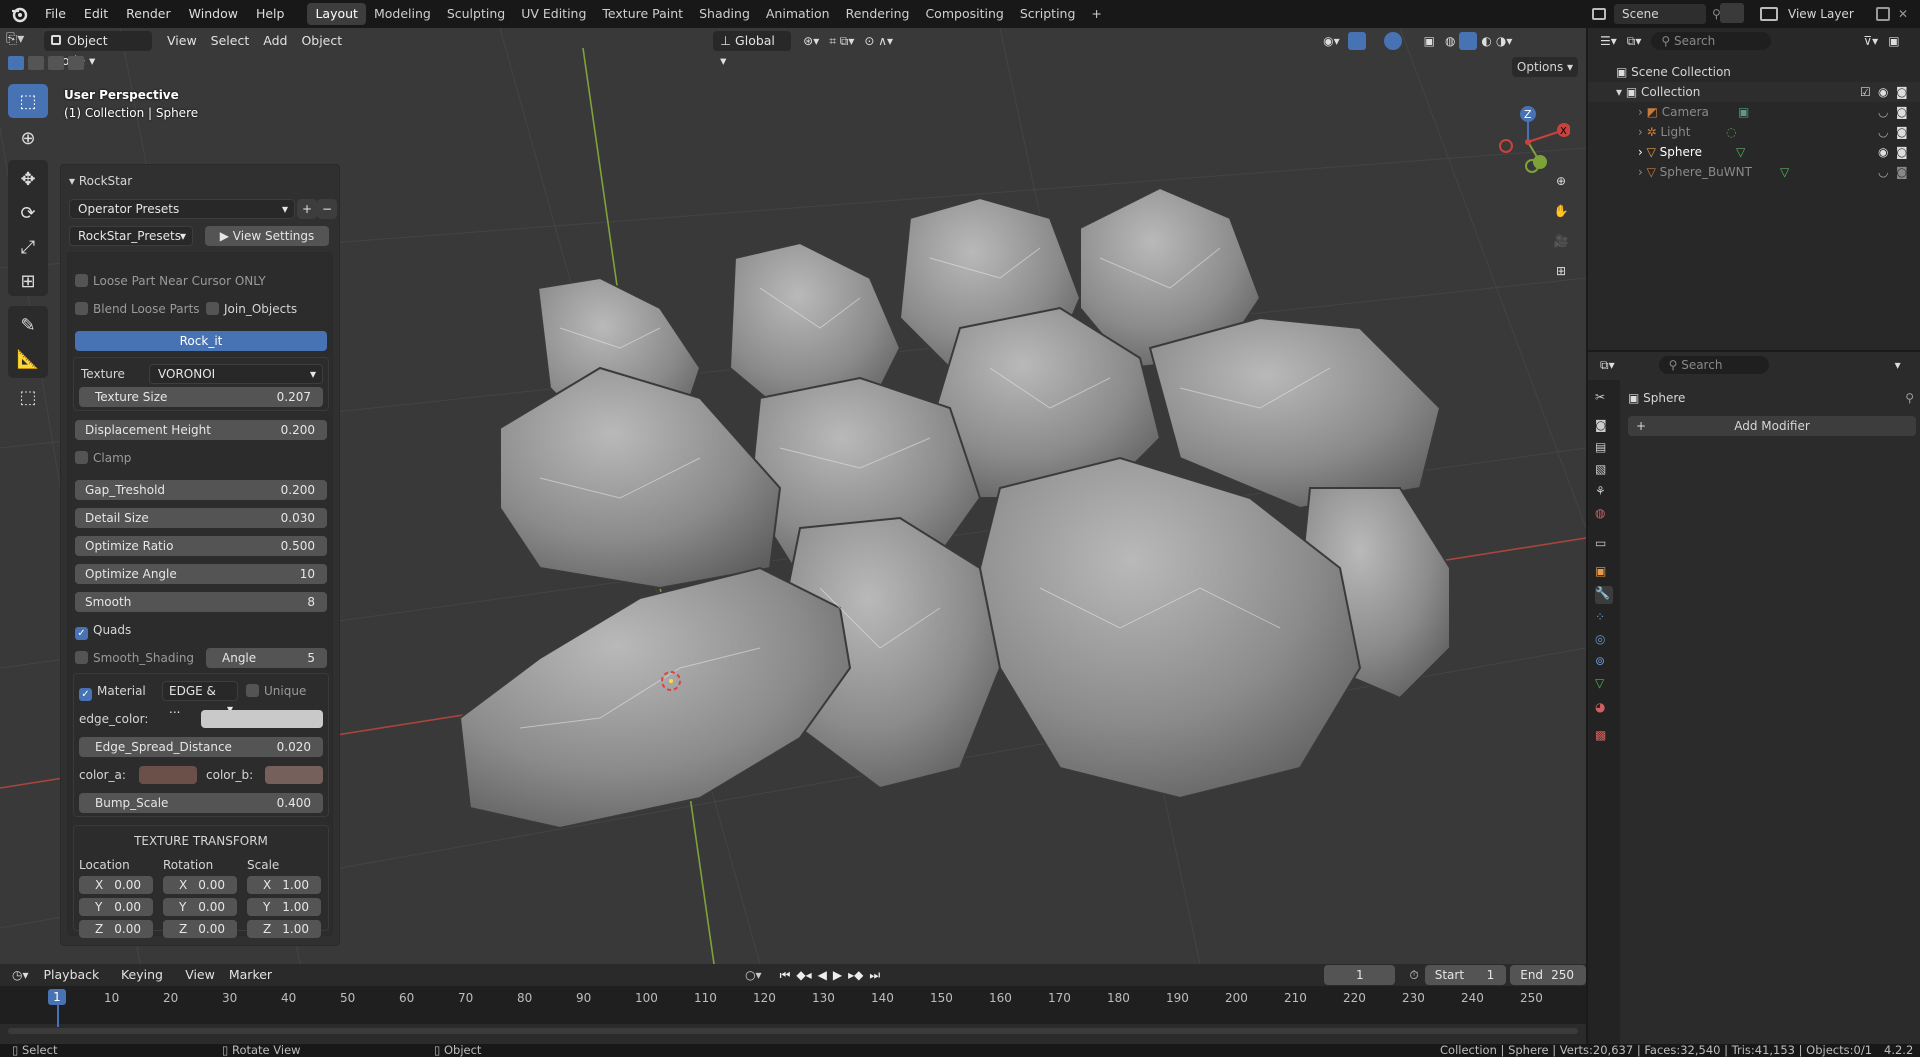  Describe the element at coordinates (201, 574) in the screenshot. I see `optimize-angle-field: Optimize Angle 10` at that location.